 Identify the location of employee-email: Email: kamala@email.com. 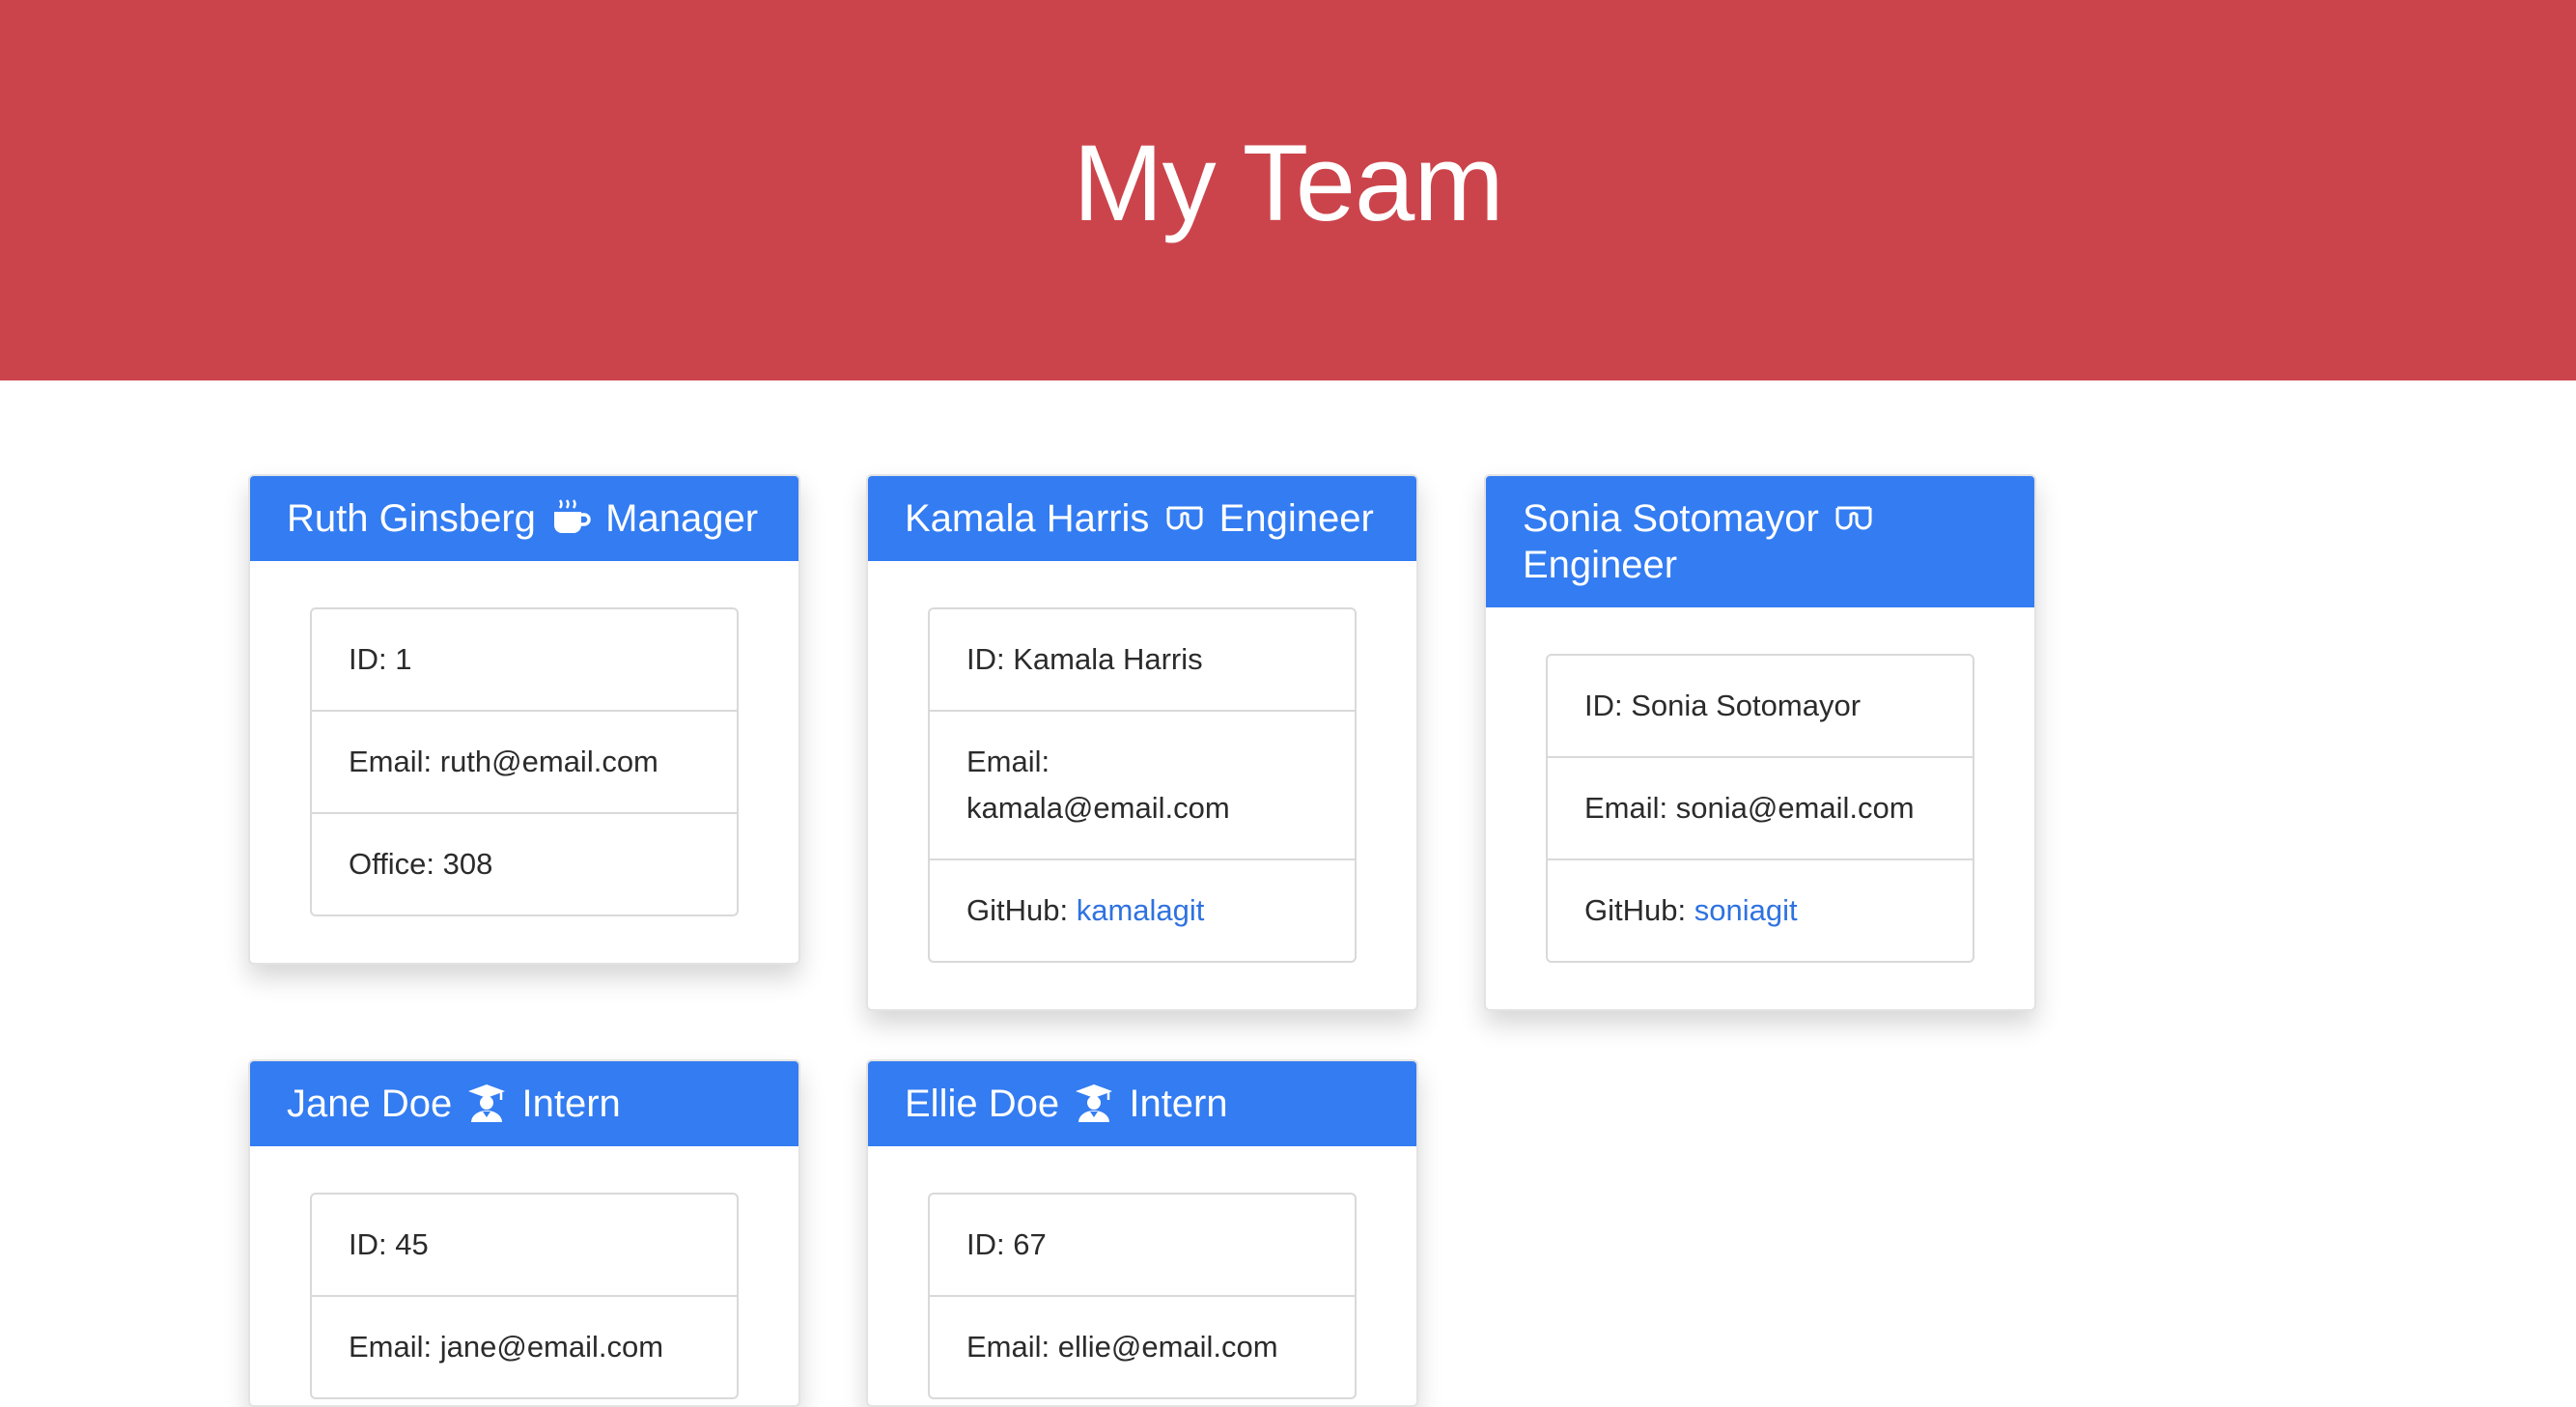
(1143, 784).